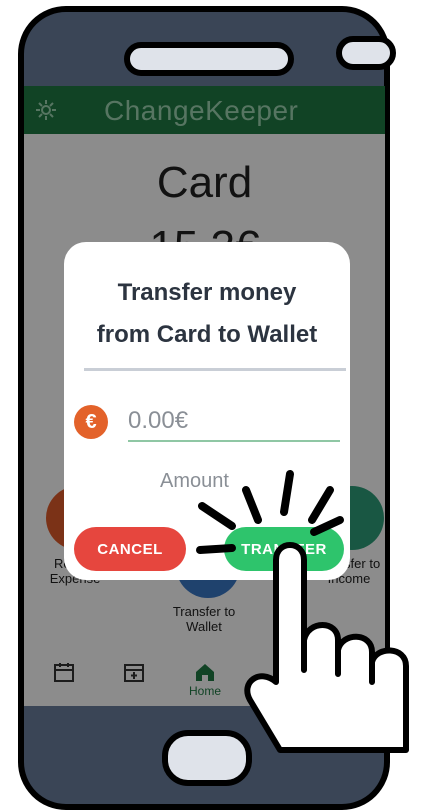  What do you see at coordinates (234, 422) in the screenshot?
I see `amount-input` at bounding box center [234, 422].